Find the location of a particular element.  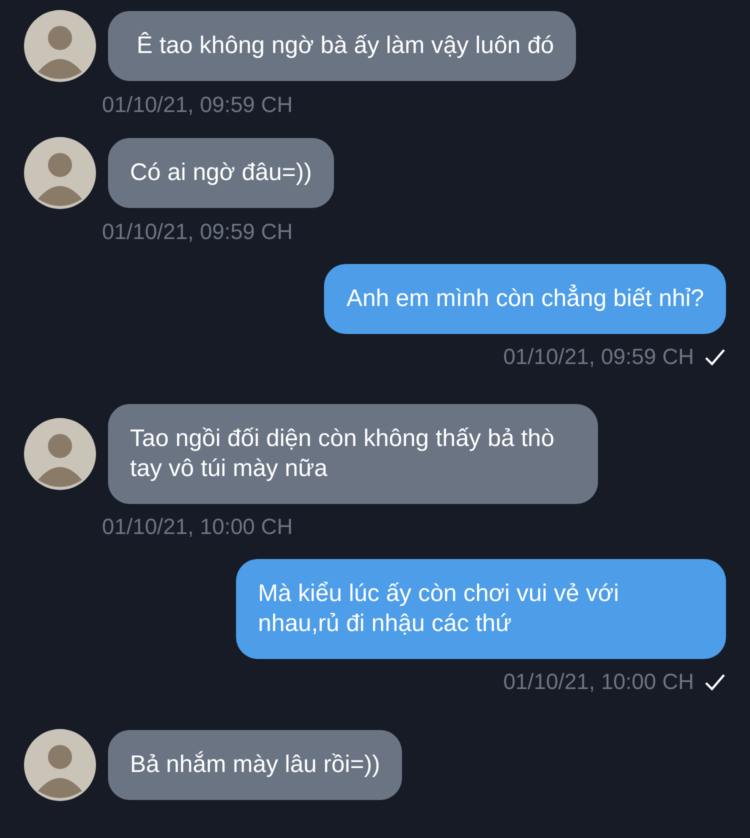

message-bubble: Tao ngồi đối diện còn không thấy bả thò tay vô túi mày nữa is located at coordinates (353, 454).